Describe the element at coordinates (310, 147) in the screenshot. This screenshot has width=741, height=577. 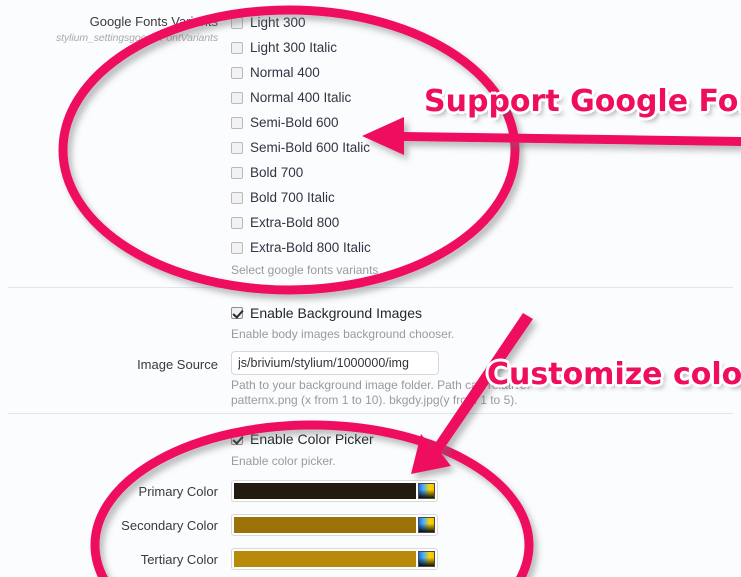
I see `font-variant-label: Semi-Bold 600 Italic` at that location.